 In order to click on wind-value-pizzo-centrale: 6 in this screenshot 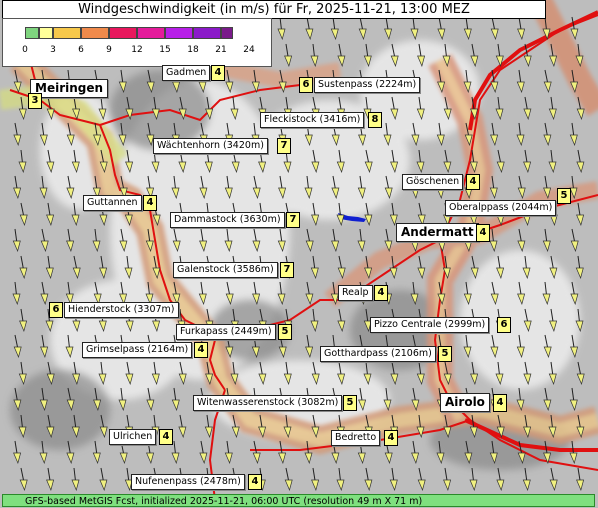, I will do `click(504, 325)`.